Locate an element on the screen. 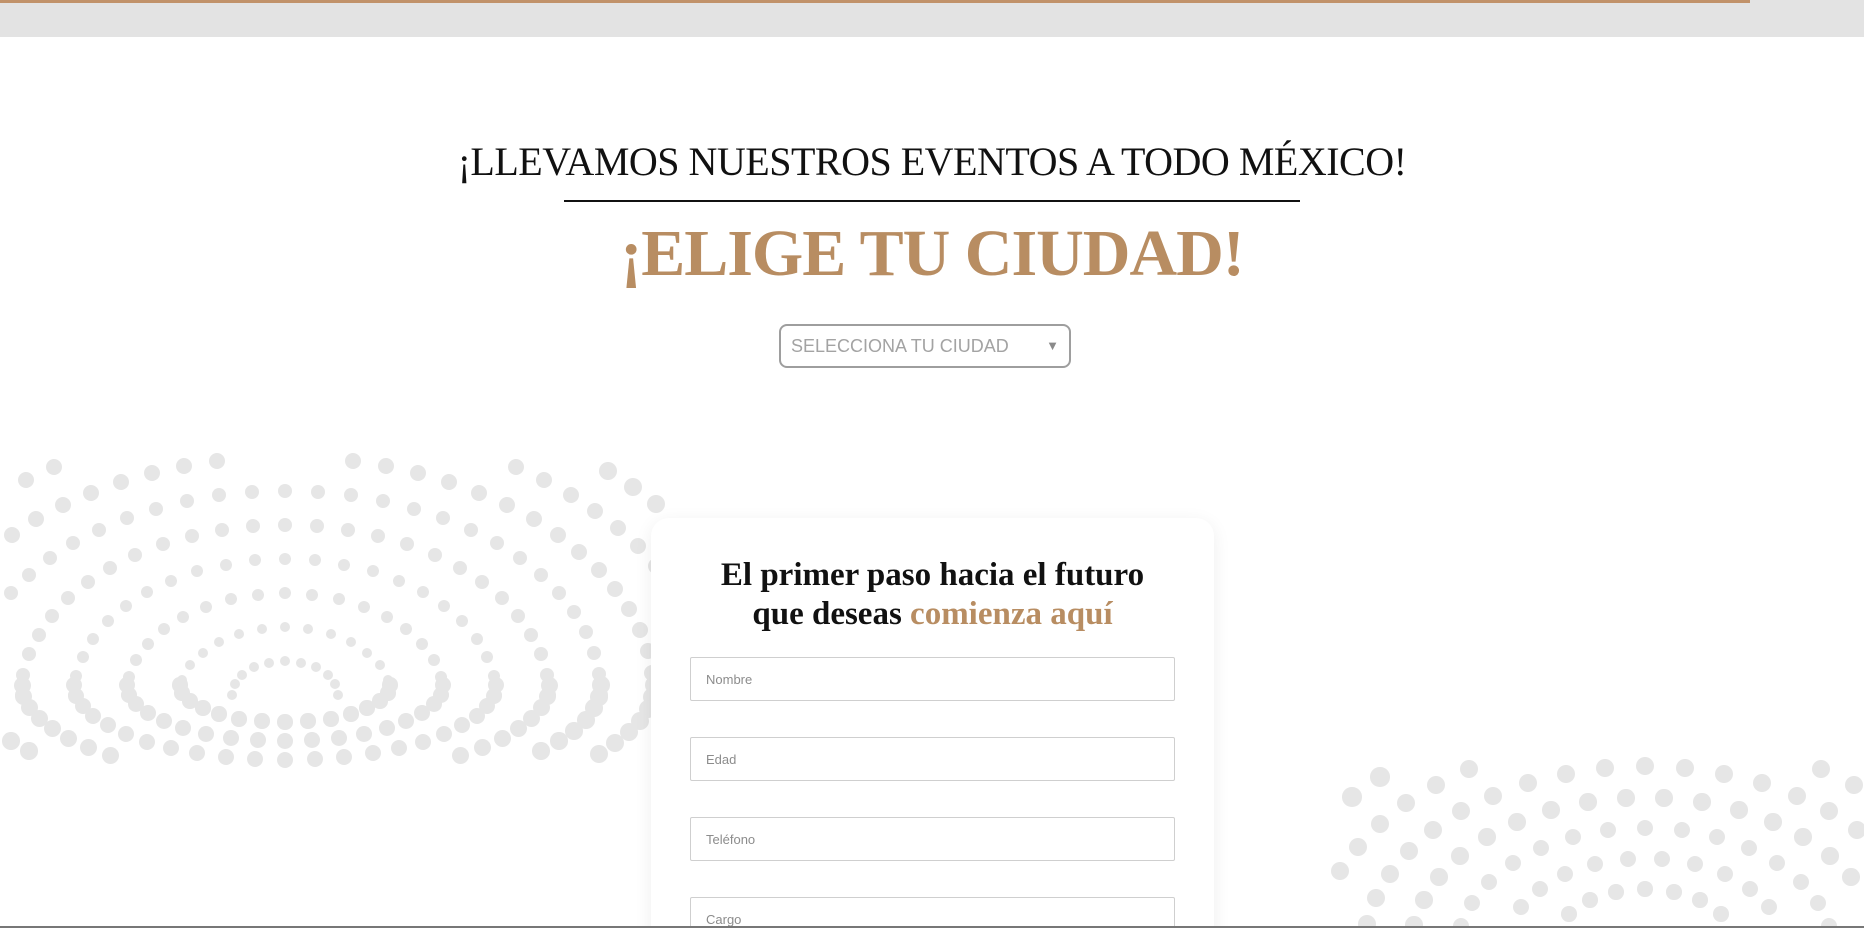 This screenshot has width=1864, height=928. city-title: ¡ELIGE TU CIUDAD! is located at coordinates (932, 253).